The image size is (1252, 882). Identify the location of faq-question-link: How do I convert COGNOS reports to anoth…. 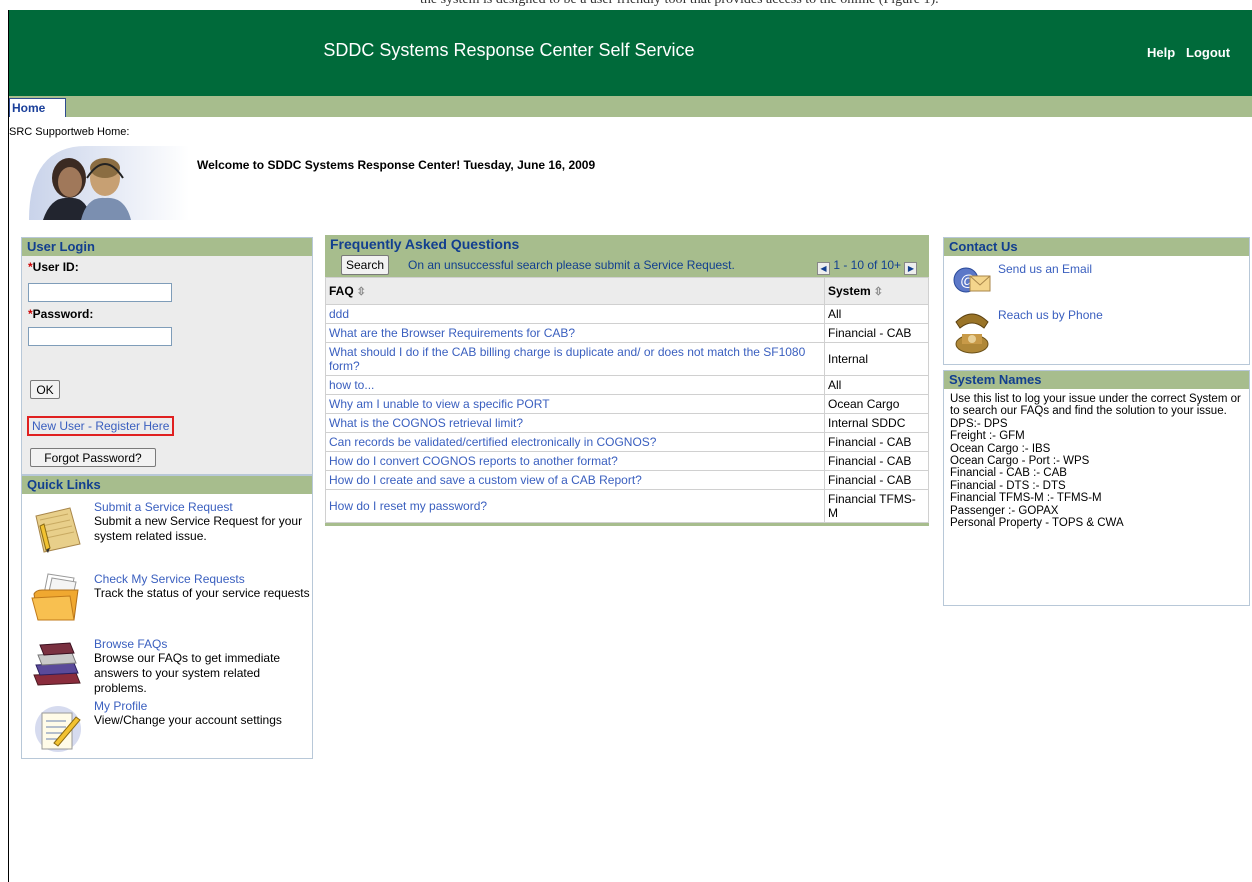
(575, 461).